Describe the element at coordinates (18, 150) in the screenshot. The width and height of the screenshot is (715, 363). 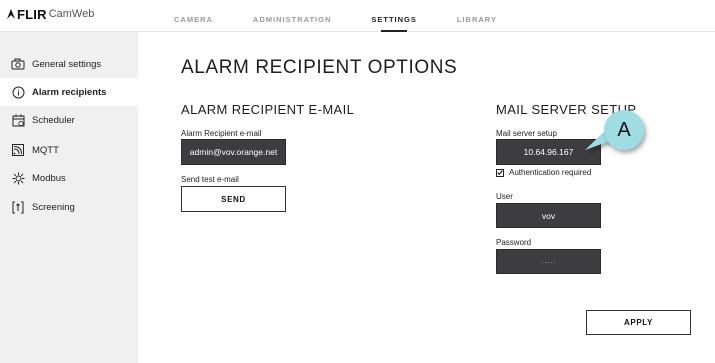
I see `mqtt-icon` at that location.